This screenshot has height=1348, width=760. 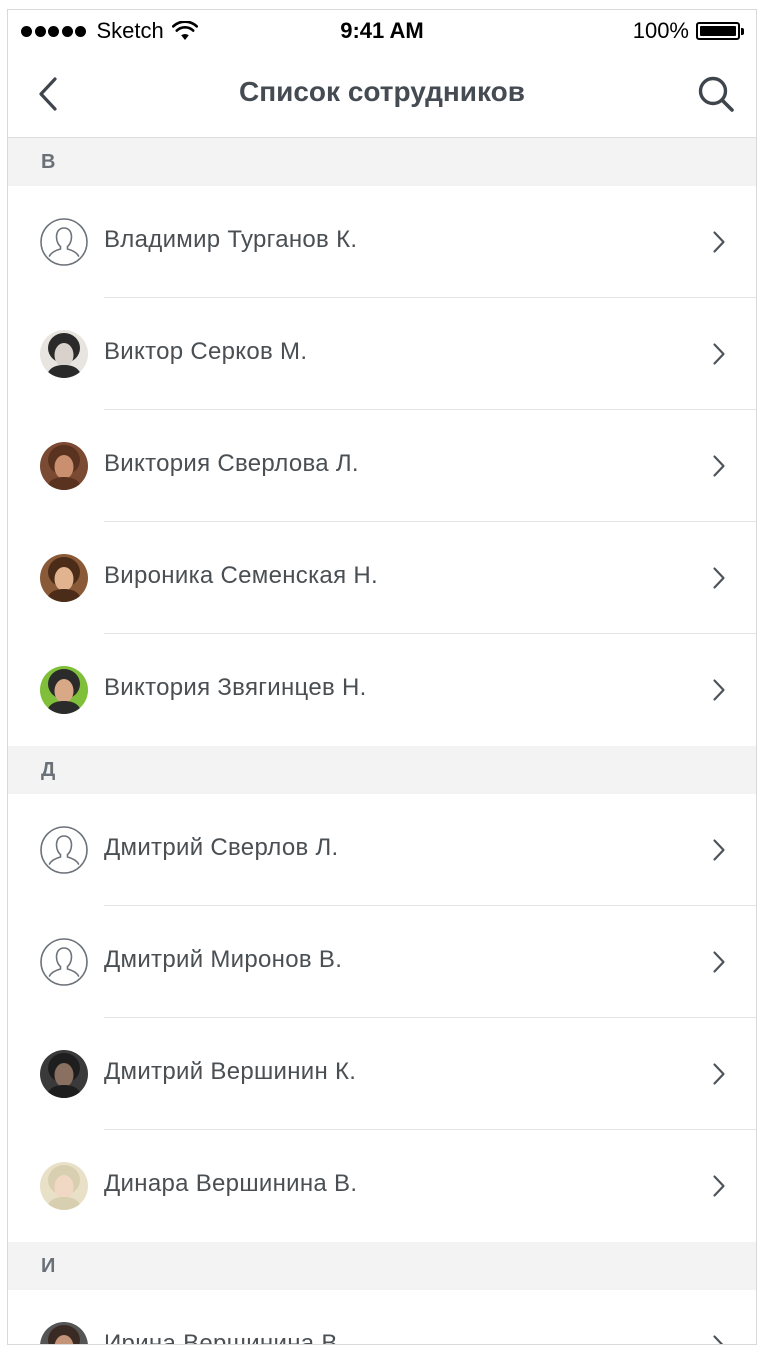 I want to click on employee-name: Динара Вершинина В., so click(x=231, y=1183).